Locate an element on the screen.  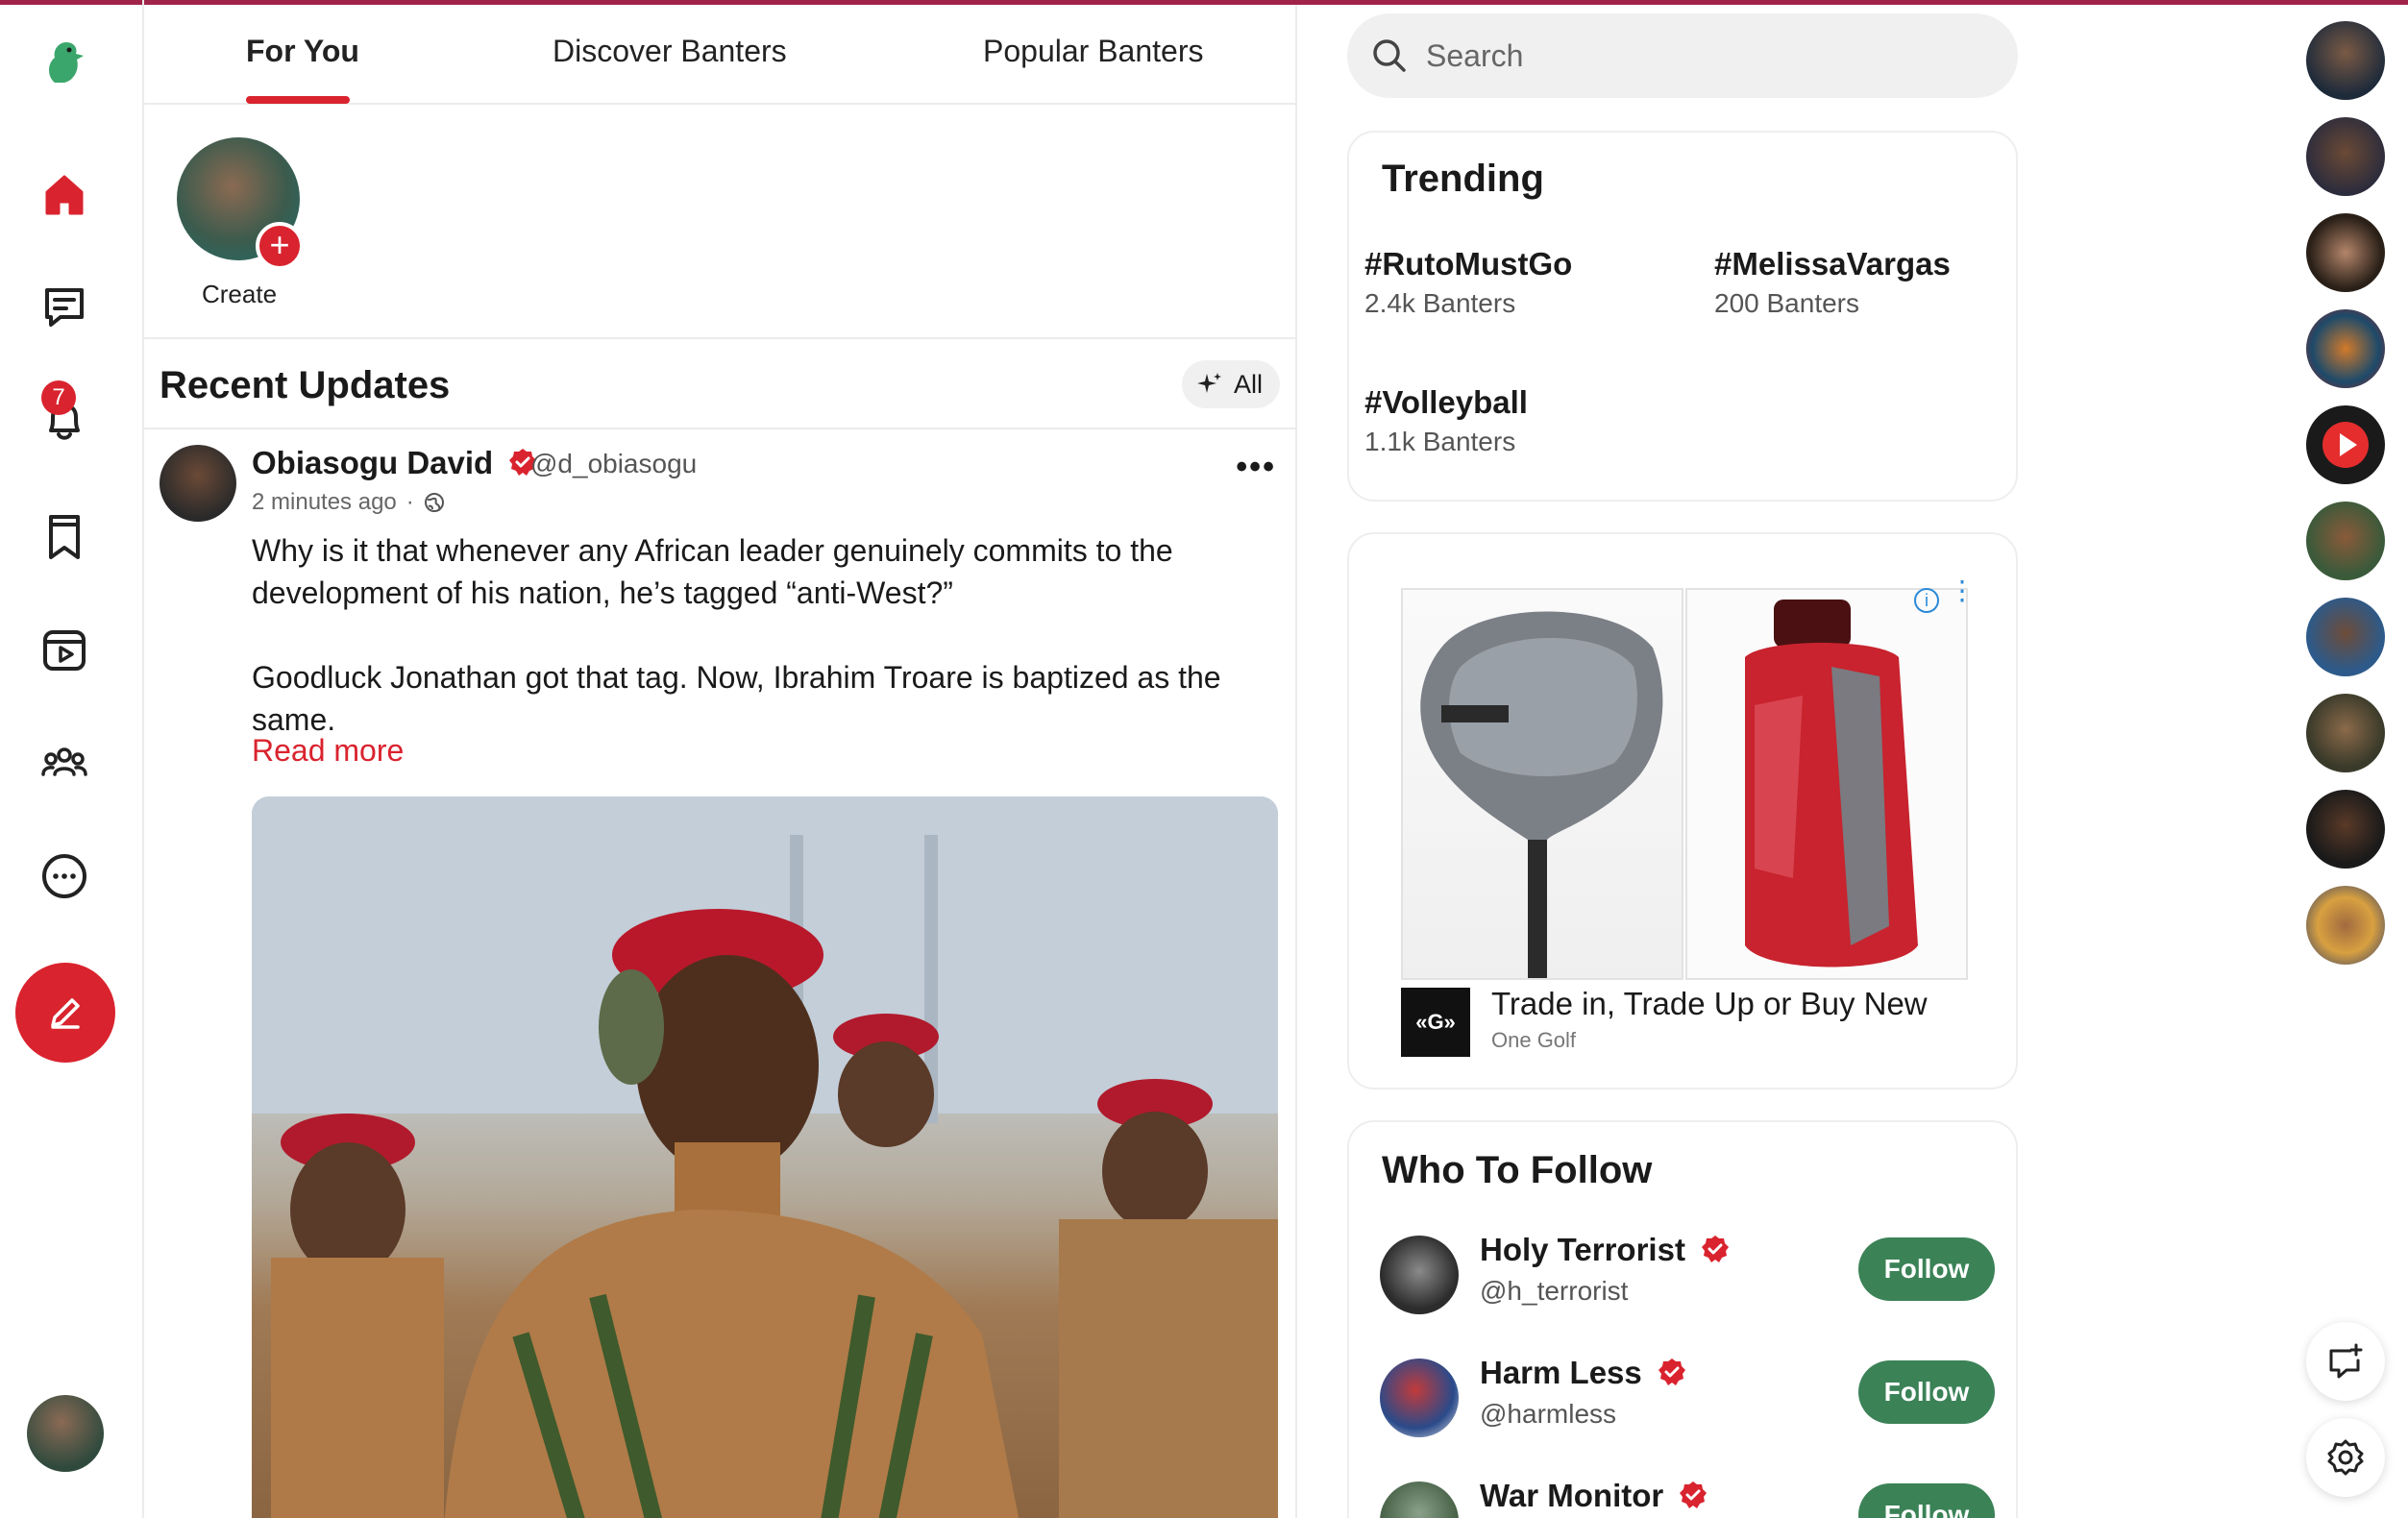
play-icon is located at coordinates (2345, 445).